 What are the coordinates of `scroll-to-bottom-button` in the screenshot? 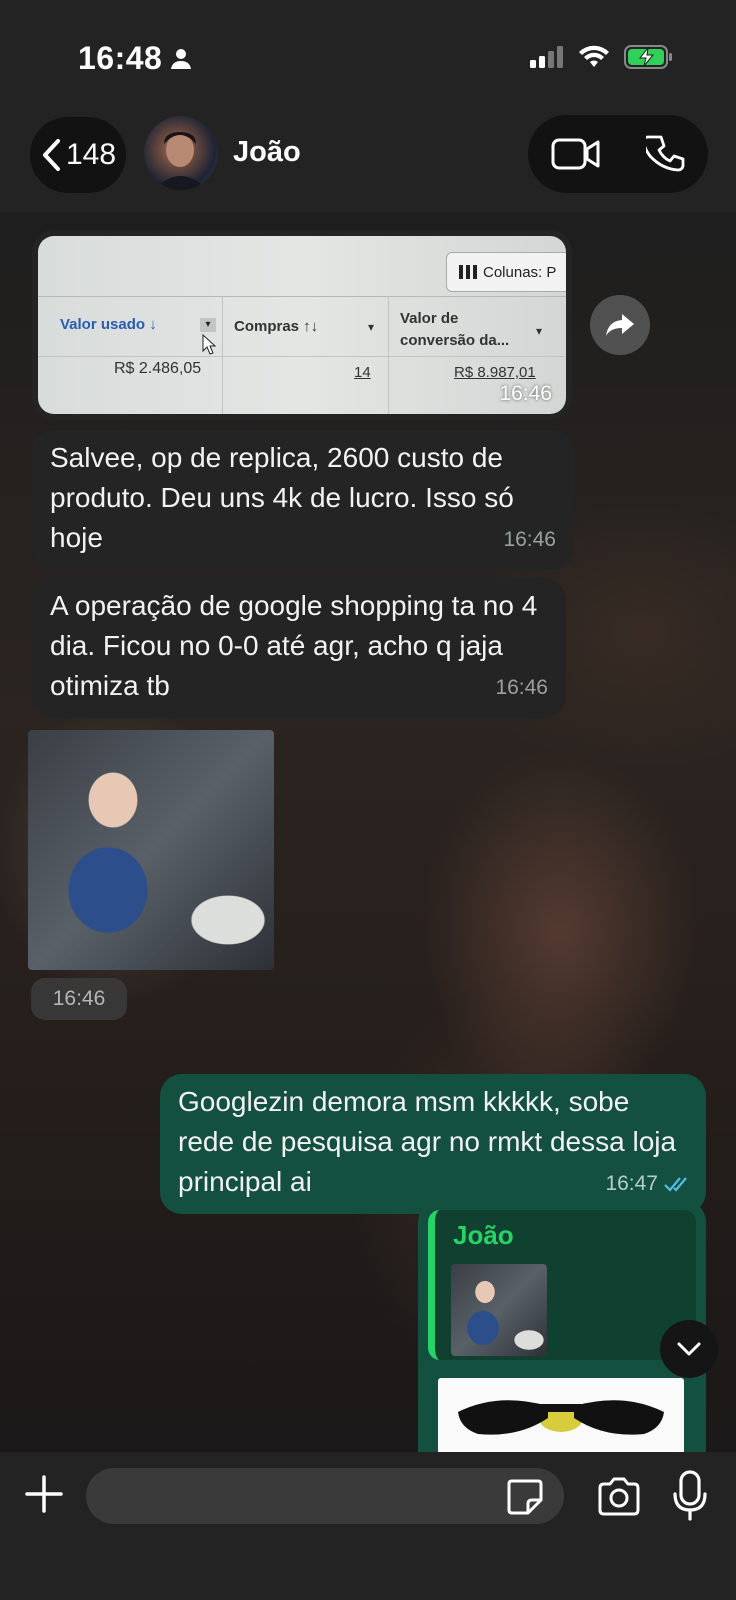 It's located at (689, 1349).